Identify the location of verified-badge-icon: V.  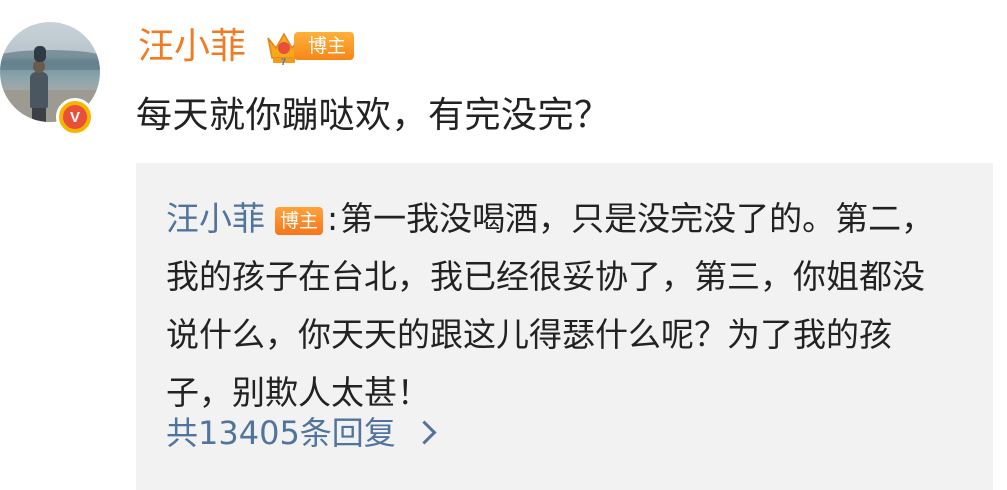
(75, 117).